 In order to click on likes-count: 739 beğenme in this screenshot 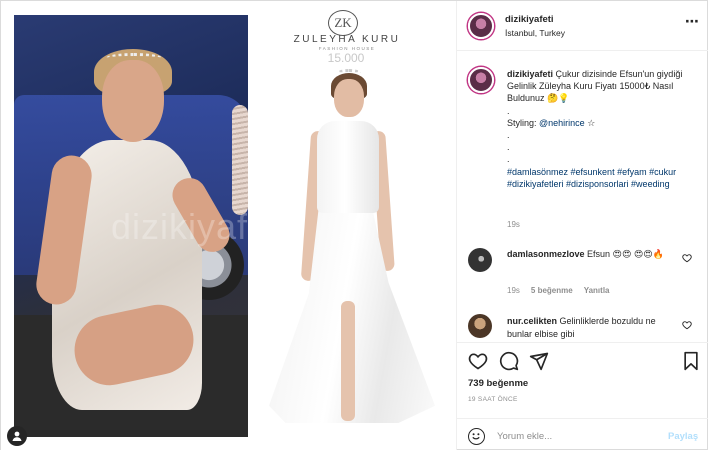, I will do `click(498, 383)`.